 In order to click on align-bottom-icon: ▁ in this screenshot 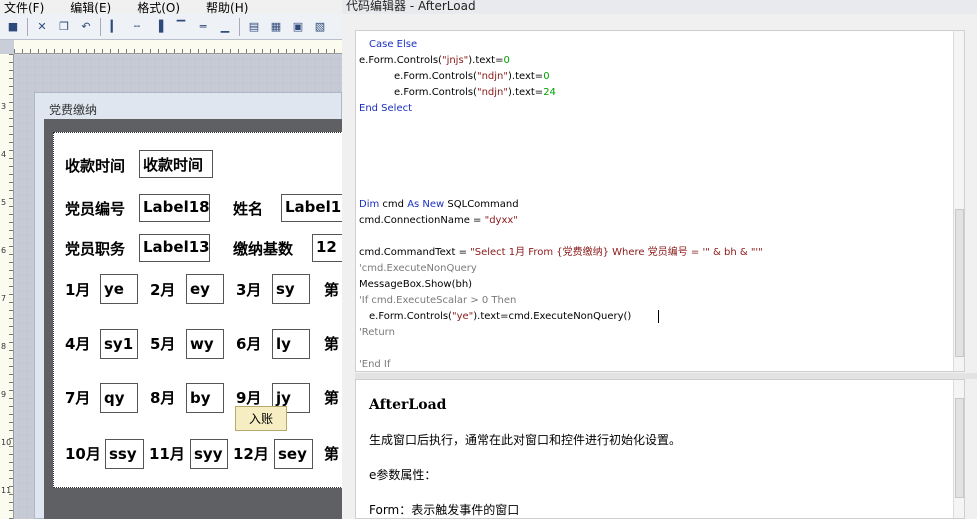, I will do `click(225, 27)`.